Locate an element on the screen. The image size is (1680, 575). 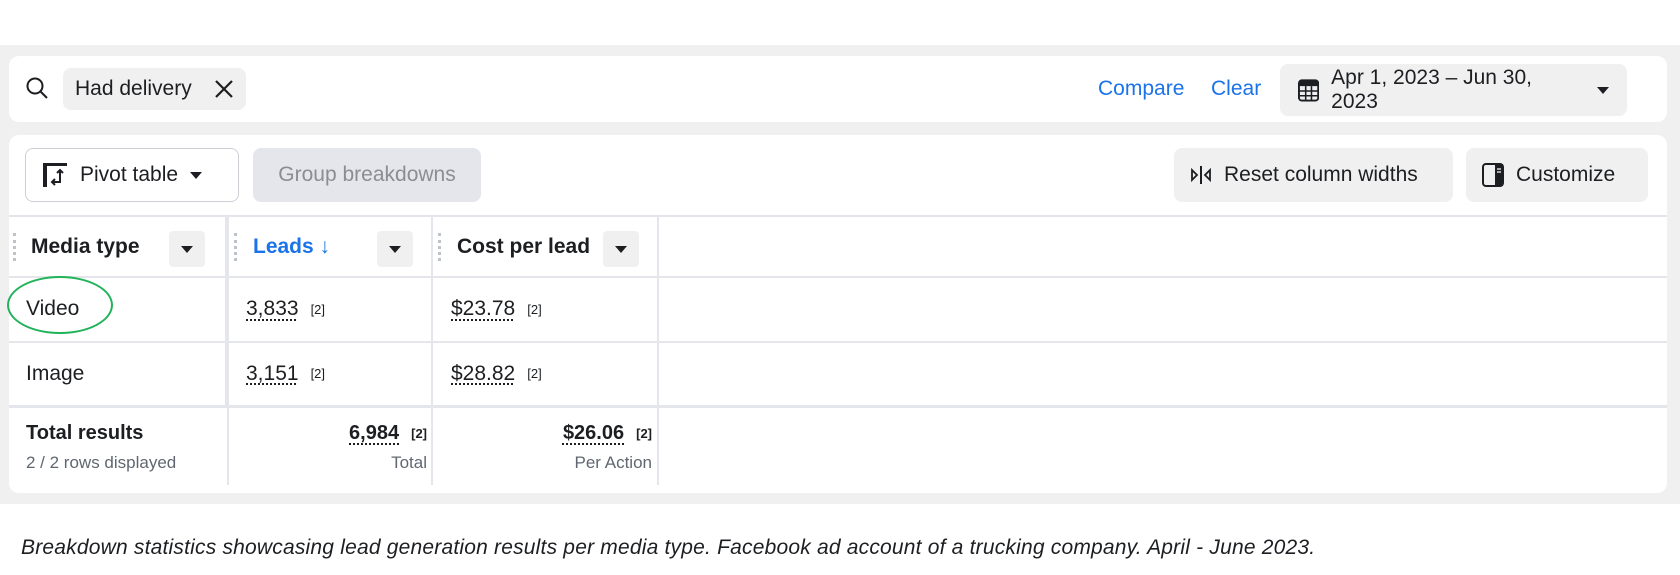
total-leads-sub: Total is located at coordinates (409, 462).